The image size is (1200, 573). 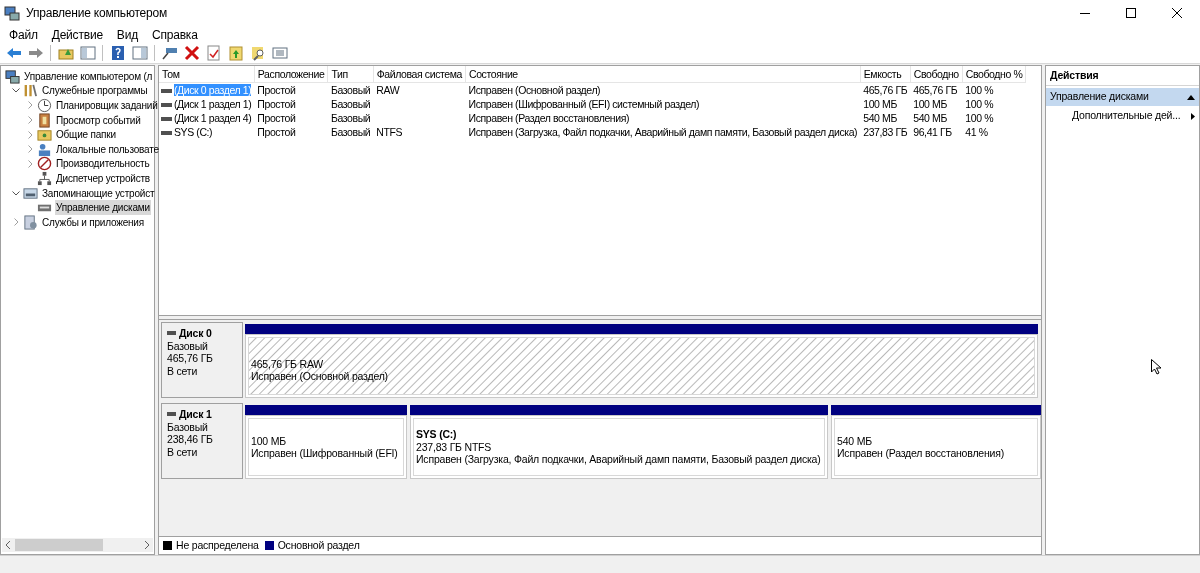 I want to click on tree-item: Службы и приложения, so click(x=93, y=222).